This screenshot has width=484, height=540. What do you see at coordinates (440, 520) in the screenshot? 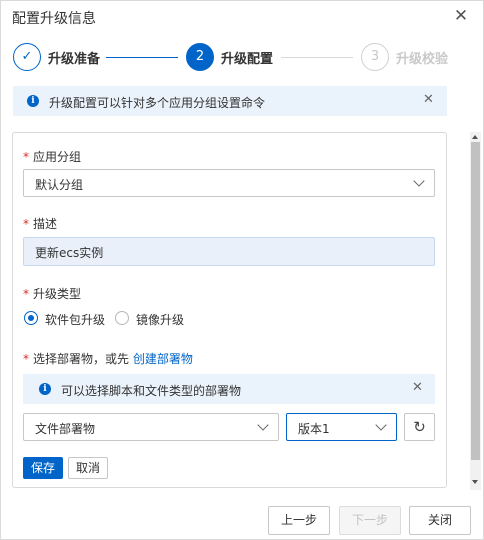
I see `close-button: 关闭` at bounding box center [440, 520].